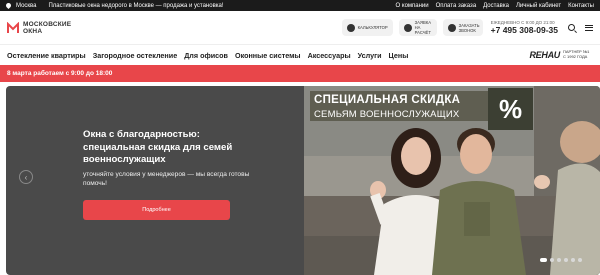 Image resolution: width=600 pixels, height=275 pixels. Describe the element at coordinates (33, 31) in the screenshot. I see `logo-text-line2: ОКНА` at that location.